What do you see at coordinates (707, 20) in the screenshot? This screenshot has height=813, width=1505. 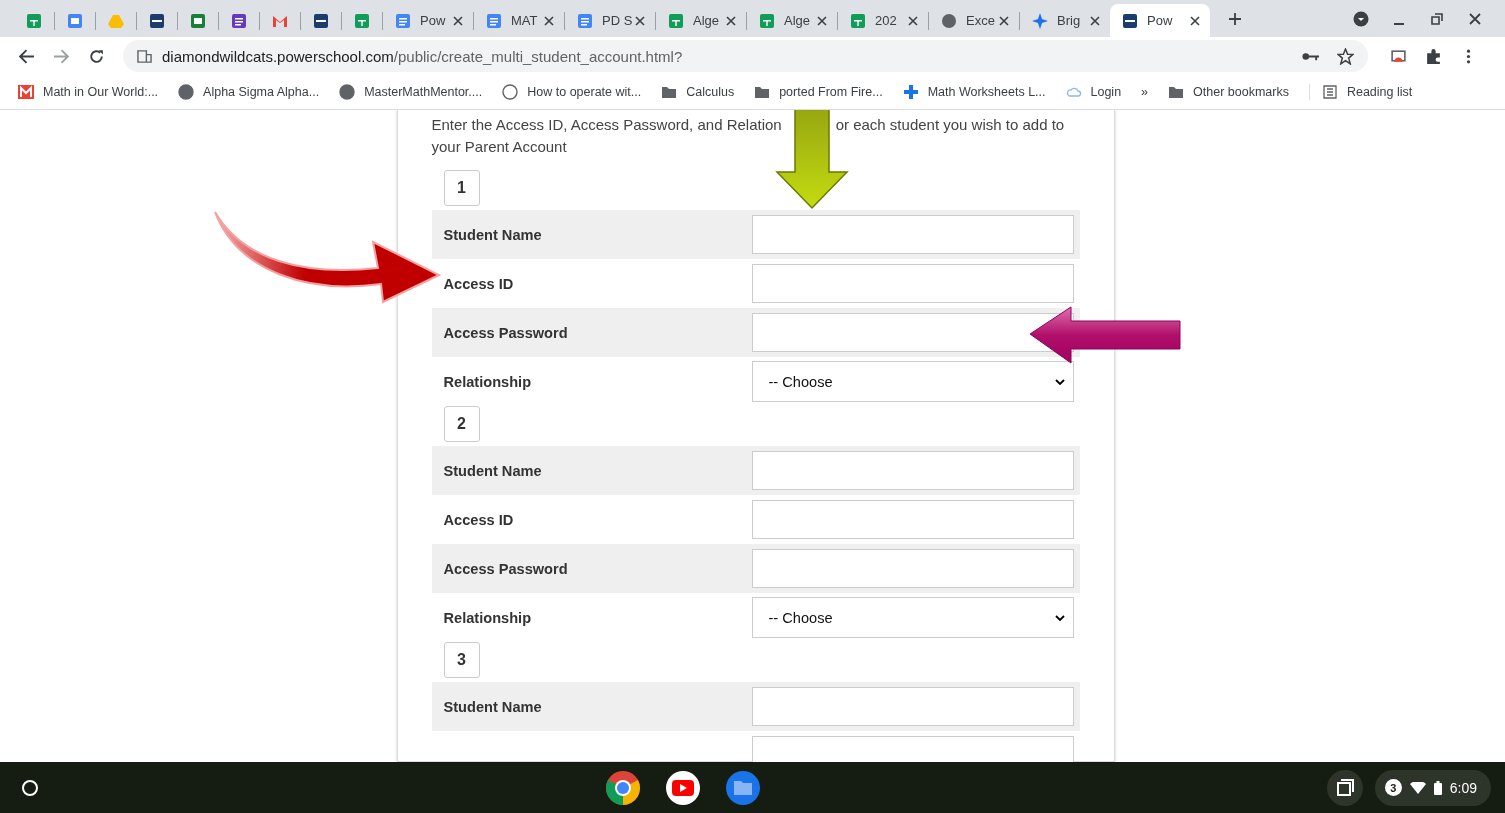 I see `tab-title: Alge` at bounding box center [707, 20].